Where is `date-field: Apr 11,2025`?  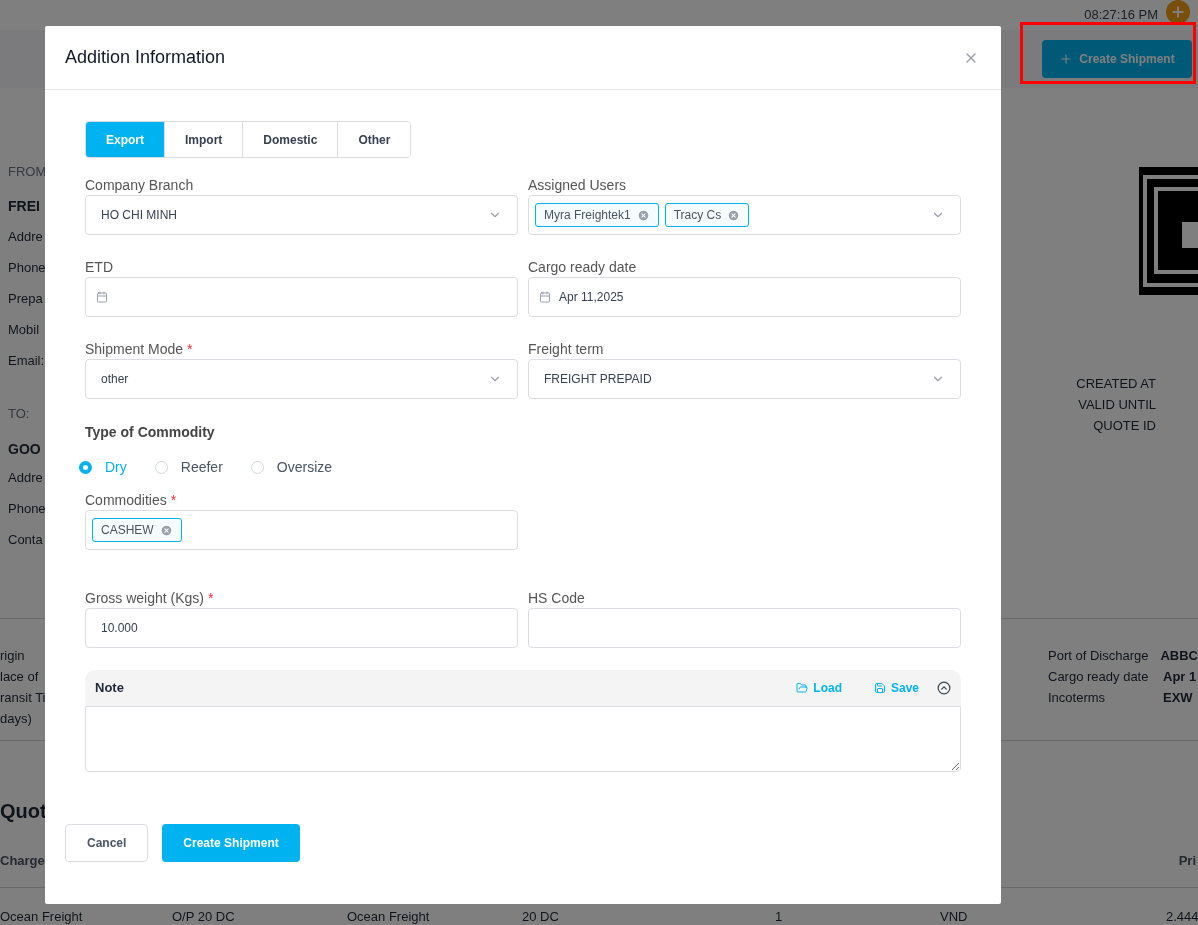 date-field: Apr 11,2025 is located at coordinates (744, 297).